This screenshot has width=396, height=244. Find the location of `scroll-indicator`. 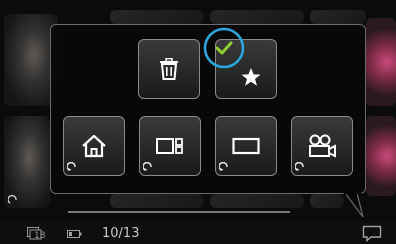

scroll-indicator is located at coordinates (179, 212).